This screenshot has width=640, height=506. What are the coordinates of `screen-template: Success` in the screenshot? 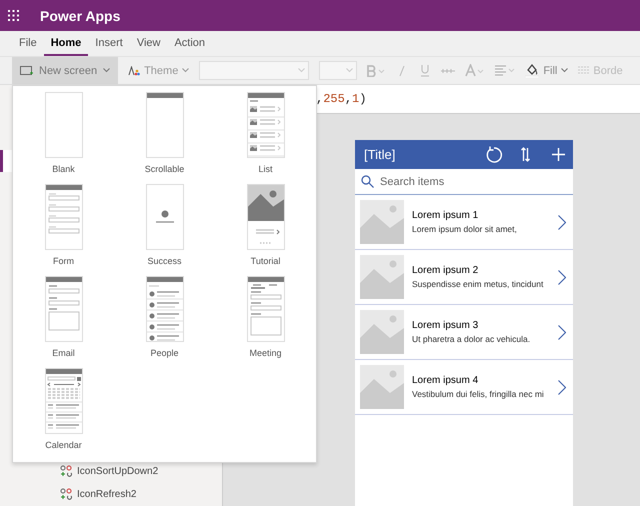 It's located at (165, 230).